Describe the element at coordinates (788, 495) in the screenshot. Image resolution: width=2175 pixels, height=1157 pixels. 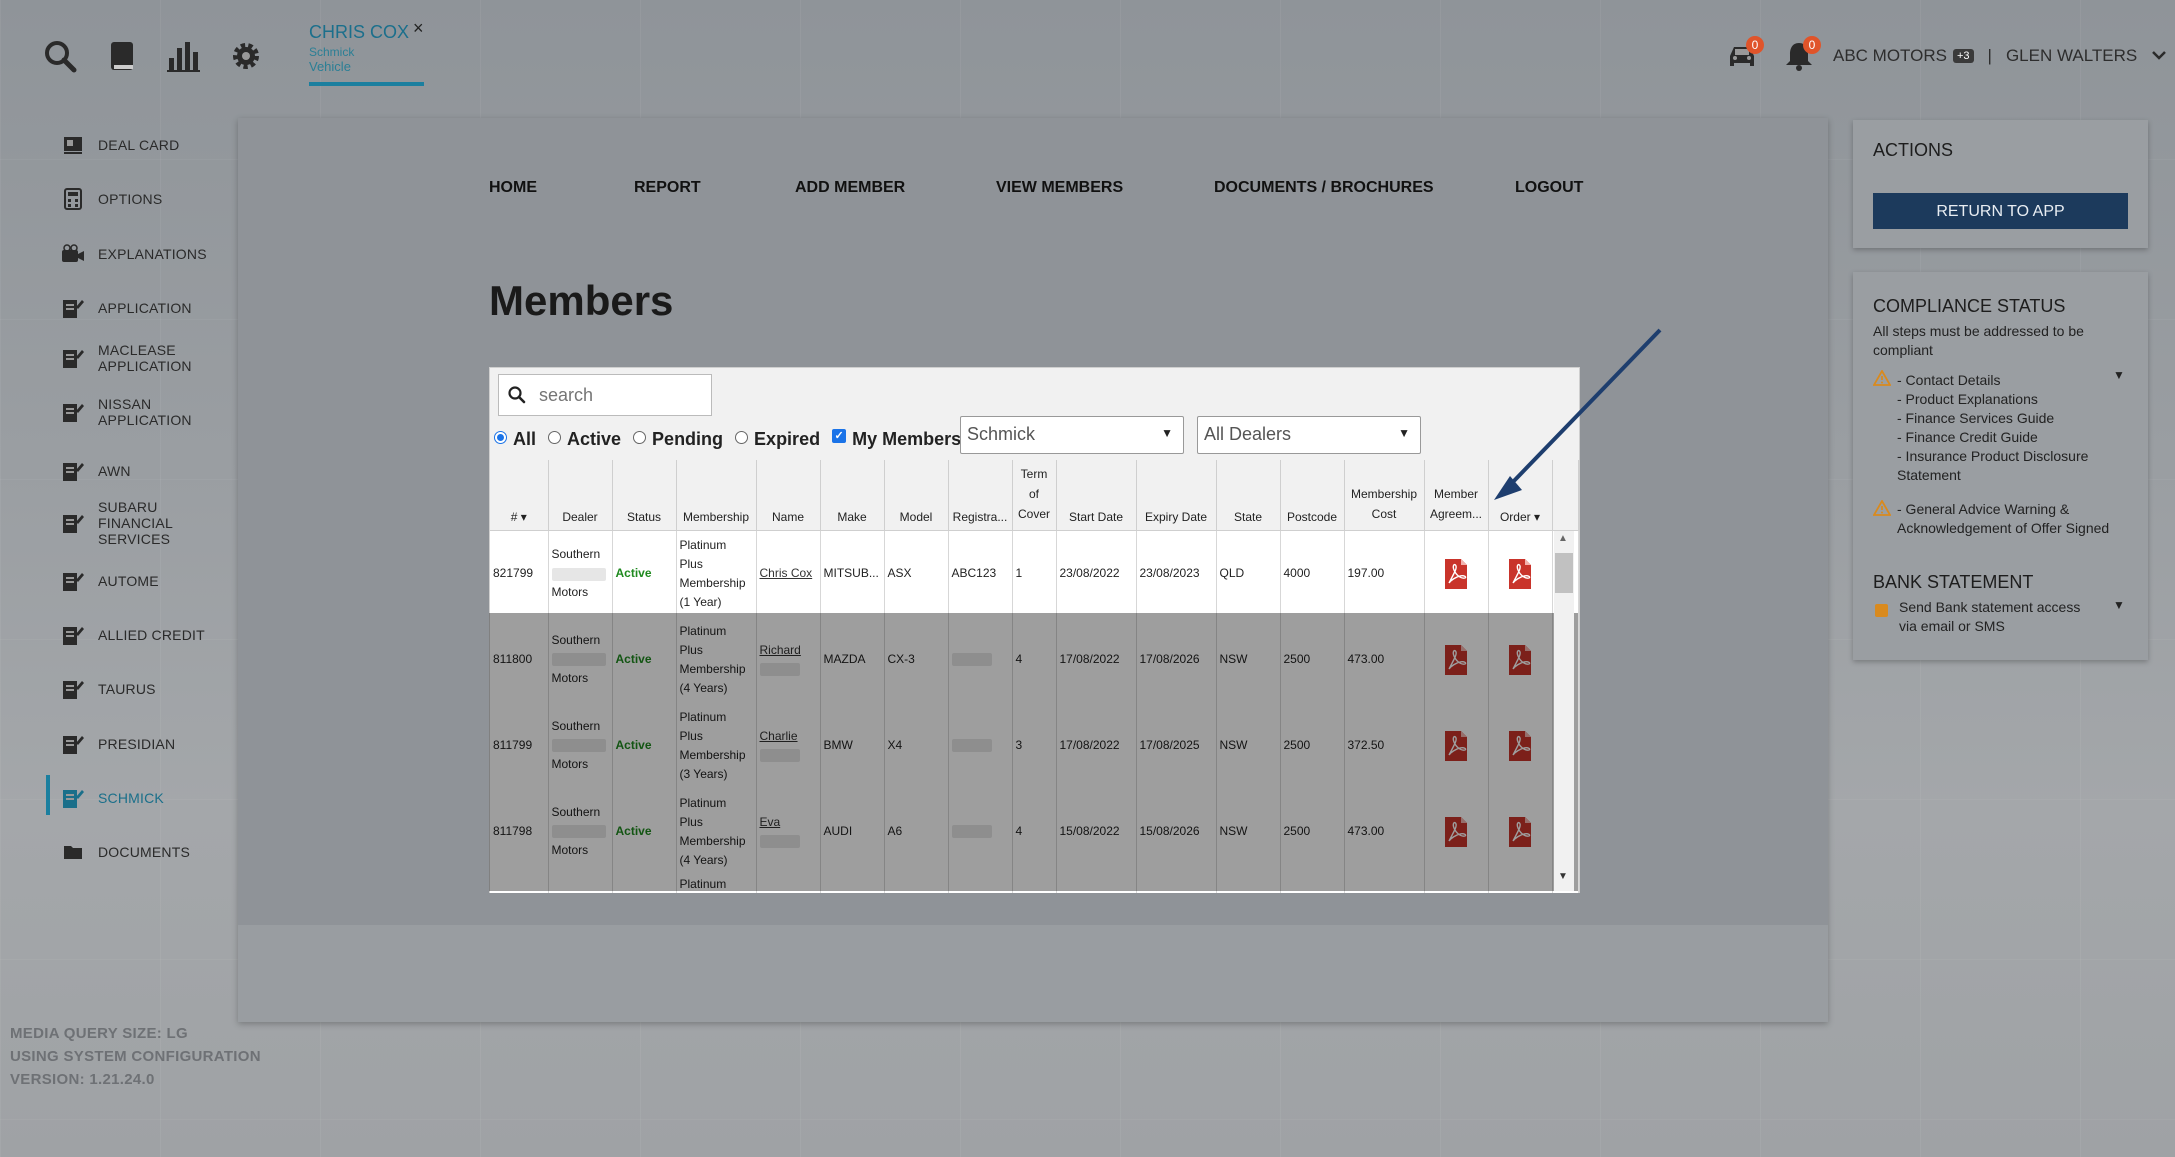
I see `col-header-name: Name` at that location.